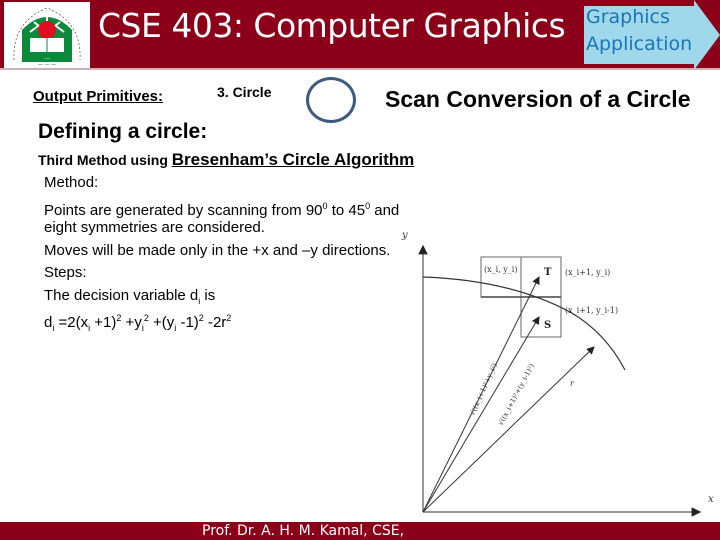  What do you see at coordinates (105, 160) in the screenshot?
I see `method-prefix: Third Method using` at bounding box center [105, 160].